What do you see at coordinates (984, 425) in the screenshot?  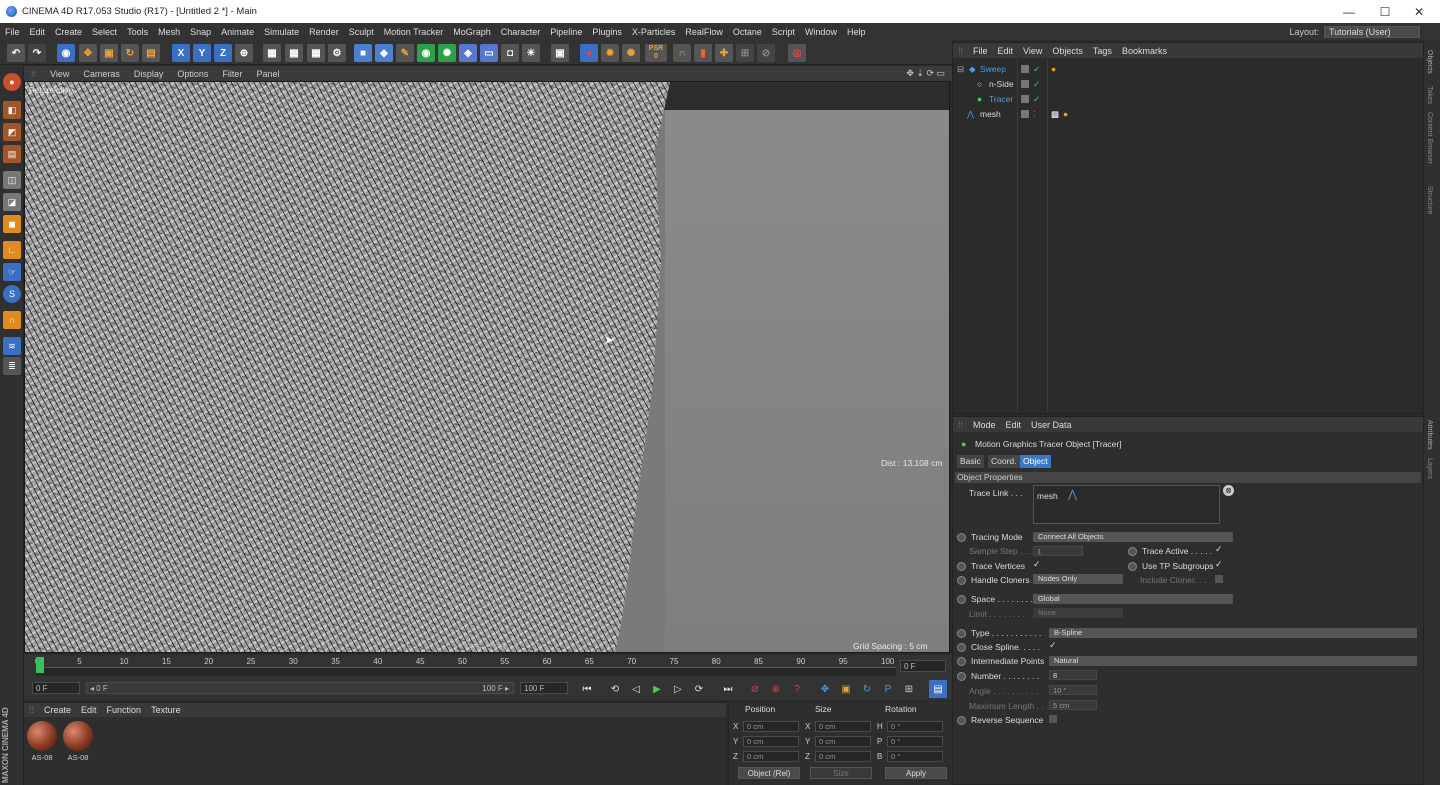 I see `attr-menu-mode: Mode` at bounding box center [984, 425].